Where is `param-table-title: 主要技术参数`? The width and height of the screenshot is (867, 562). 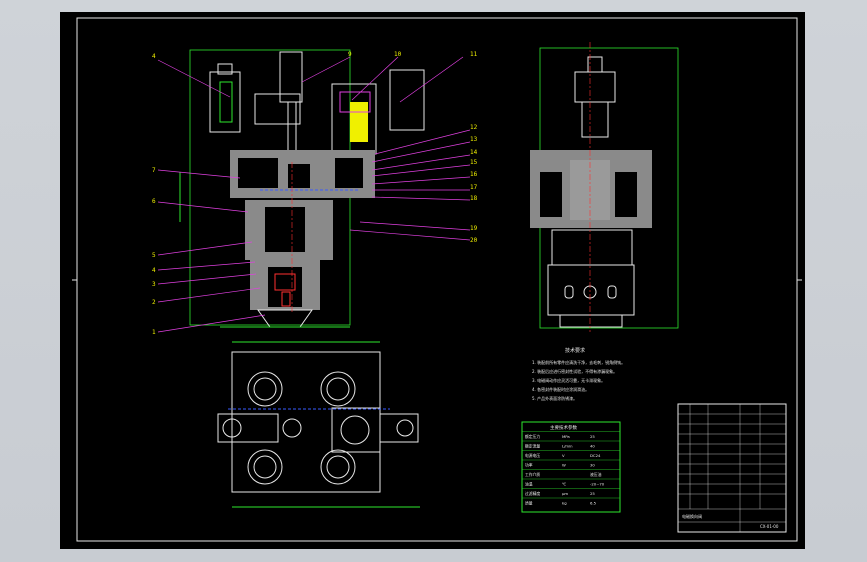
param-table-title: 主要技术参数 is located at coordinates (563, 427).